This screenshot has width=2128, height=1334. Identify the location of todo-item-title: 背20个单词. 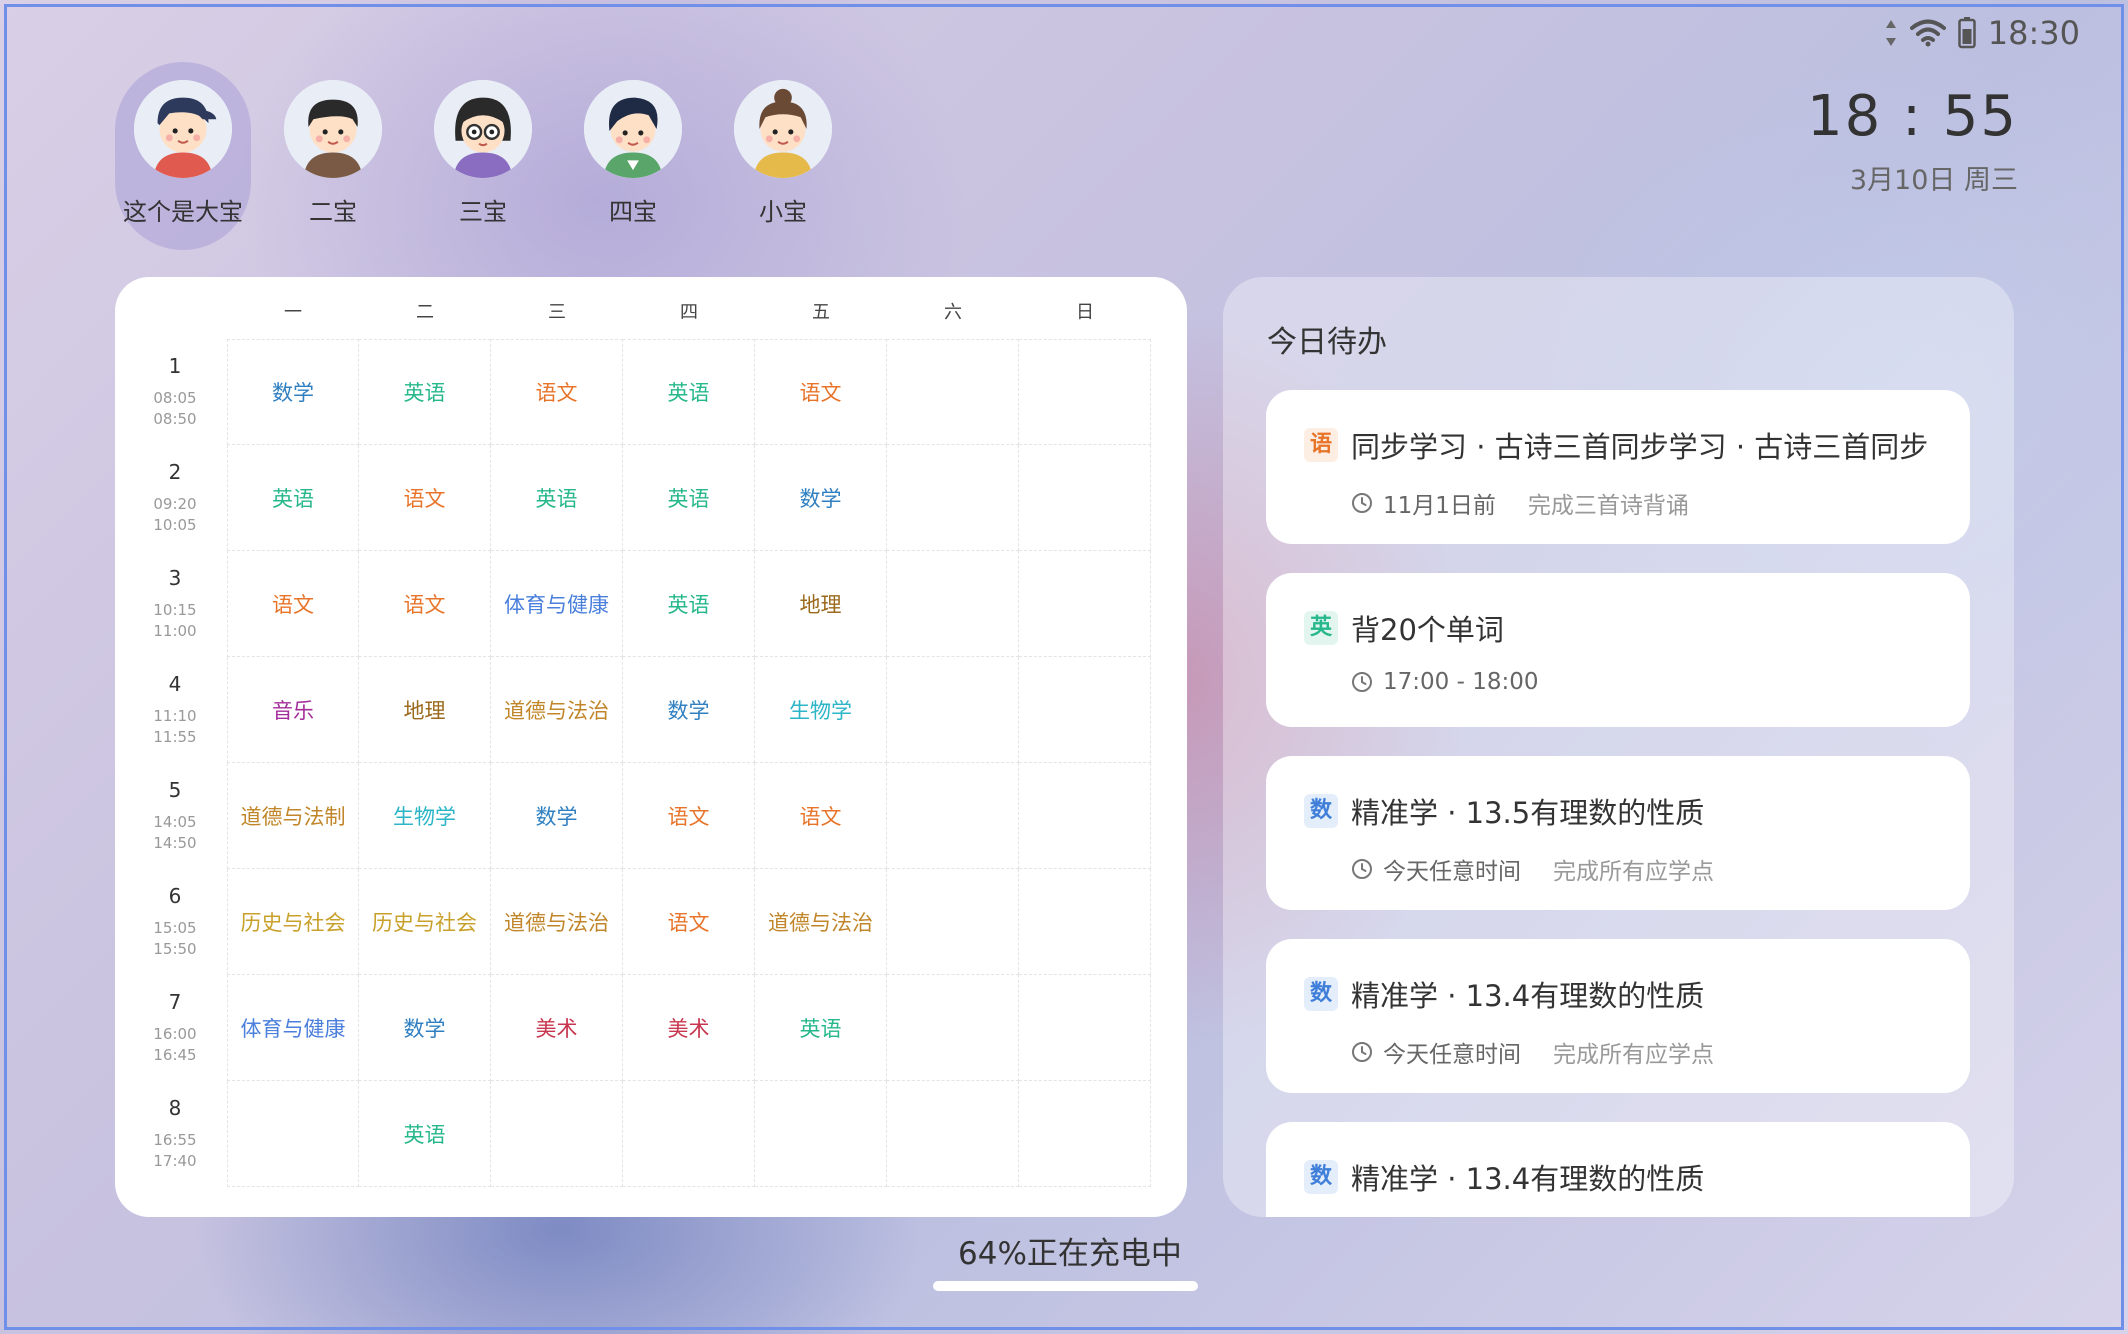
(1427, 630).